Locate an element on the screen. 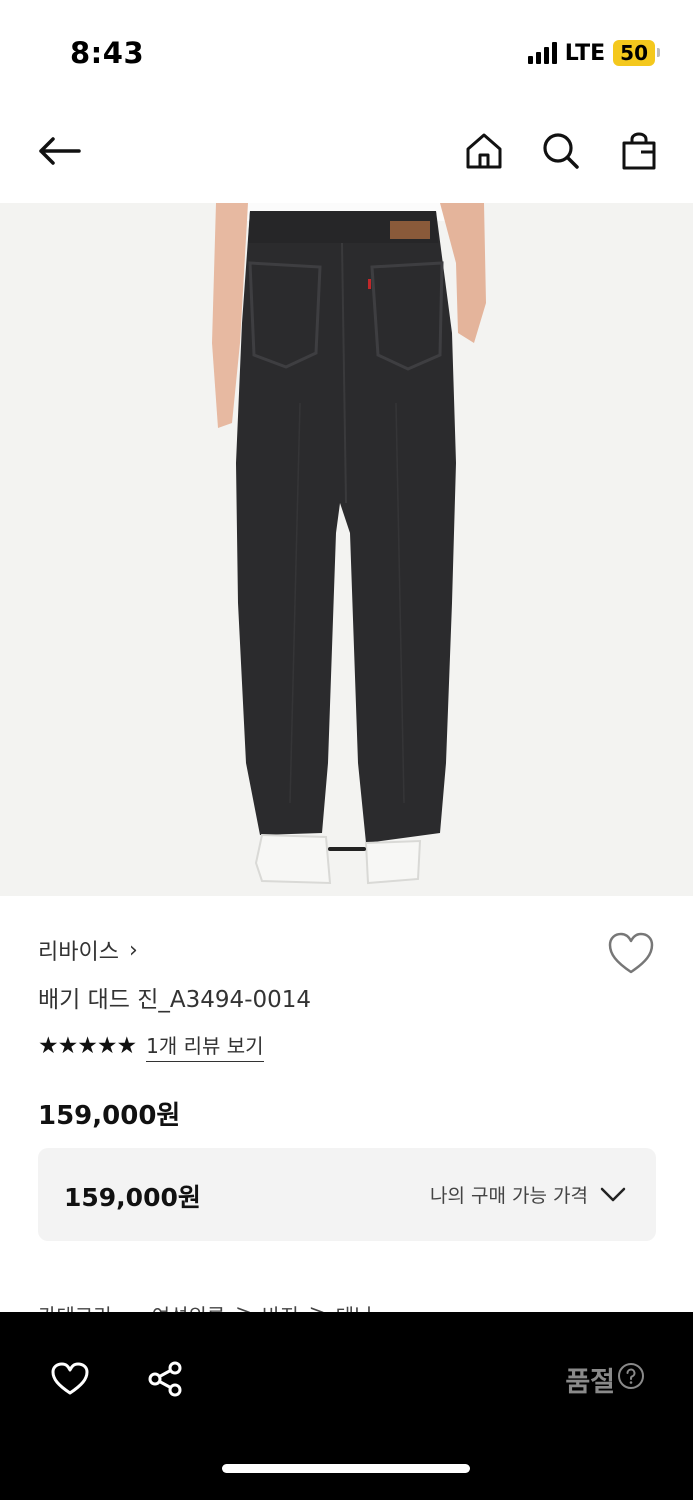  search-button is located at coordinates (561, 151).